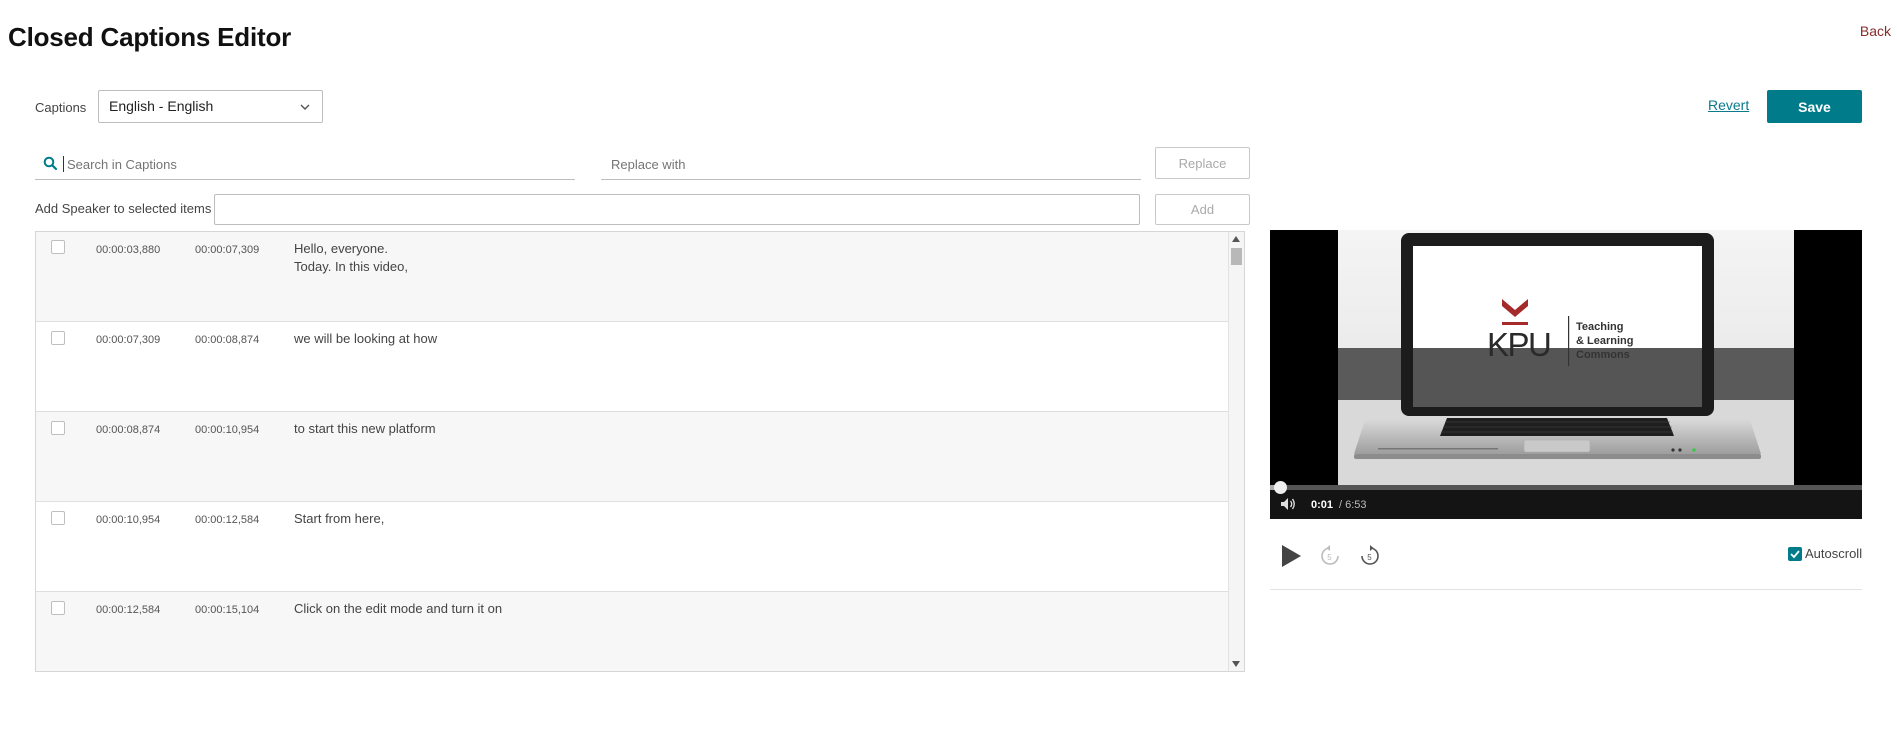 The height and width of the screenshot is (736, 1897). I want to click on replace-field, so click(871, 165).